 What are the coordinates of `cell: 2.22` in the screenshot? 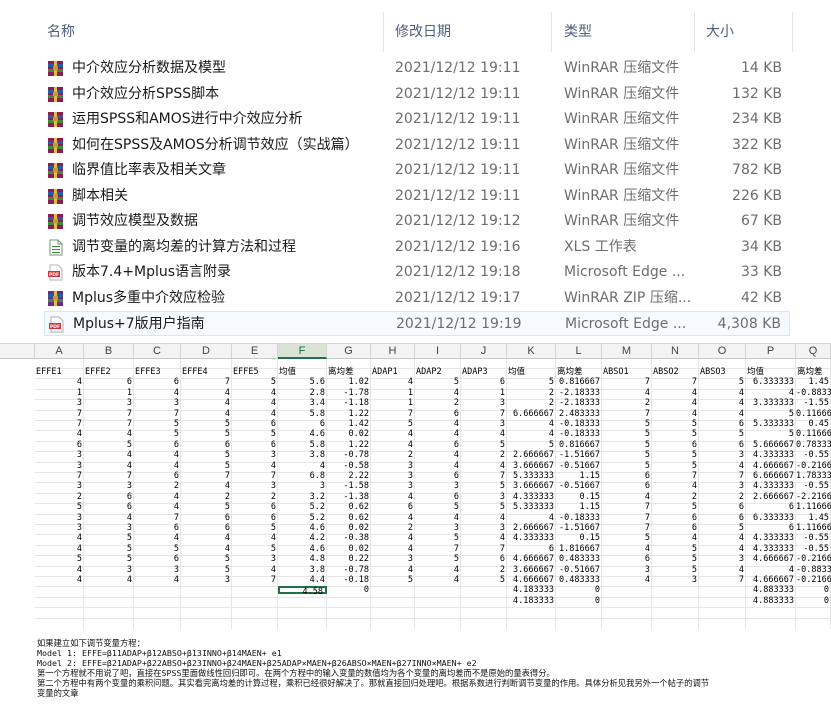 It's located at (349, 476).